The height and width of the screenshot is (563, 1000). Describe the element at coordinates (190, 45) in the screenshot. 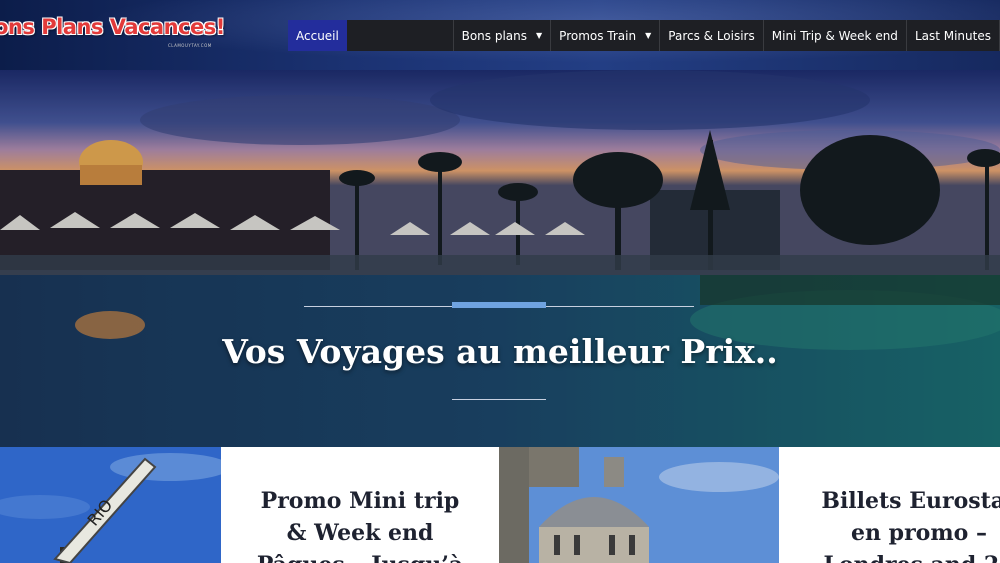

I see `logo-subtitle: CLAMOUYTAY.COM` at that location.